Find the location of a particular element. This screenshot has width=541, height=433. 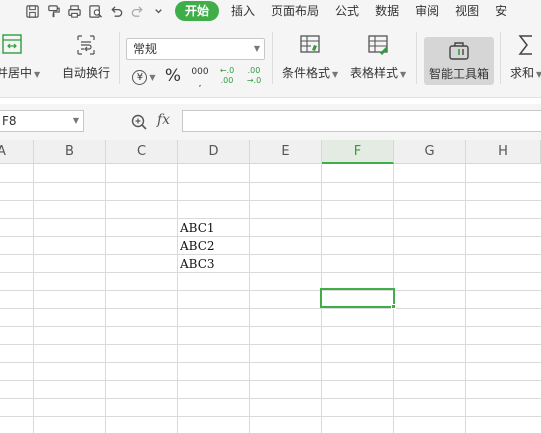

column-header-b: B is located at coordinates (70, 152).